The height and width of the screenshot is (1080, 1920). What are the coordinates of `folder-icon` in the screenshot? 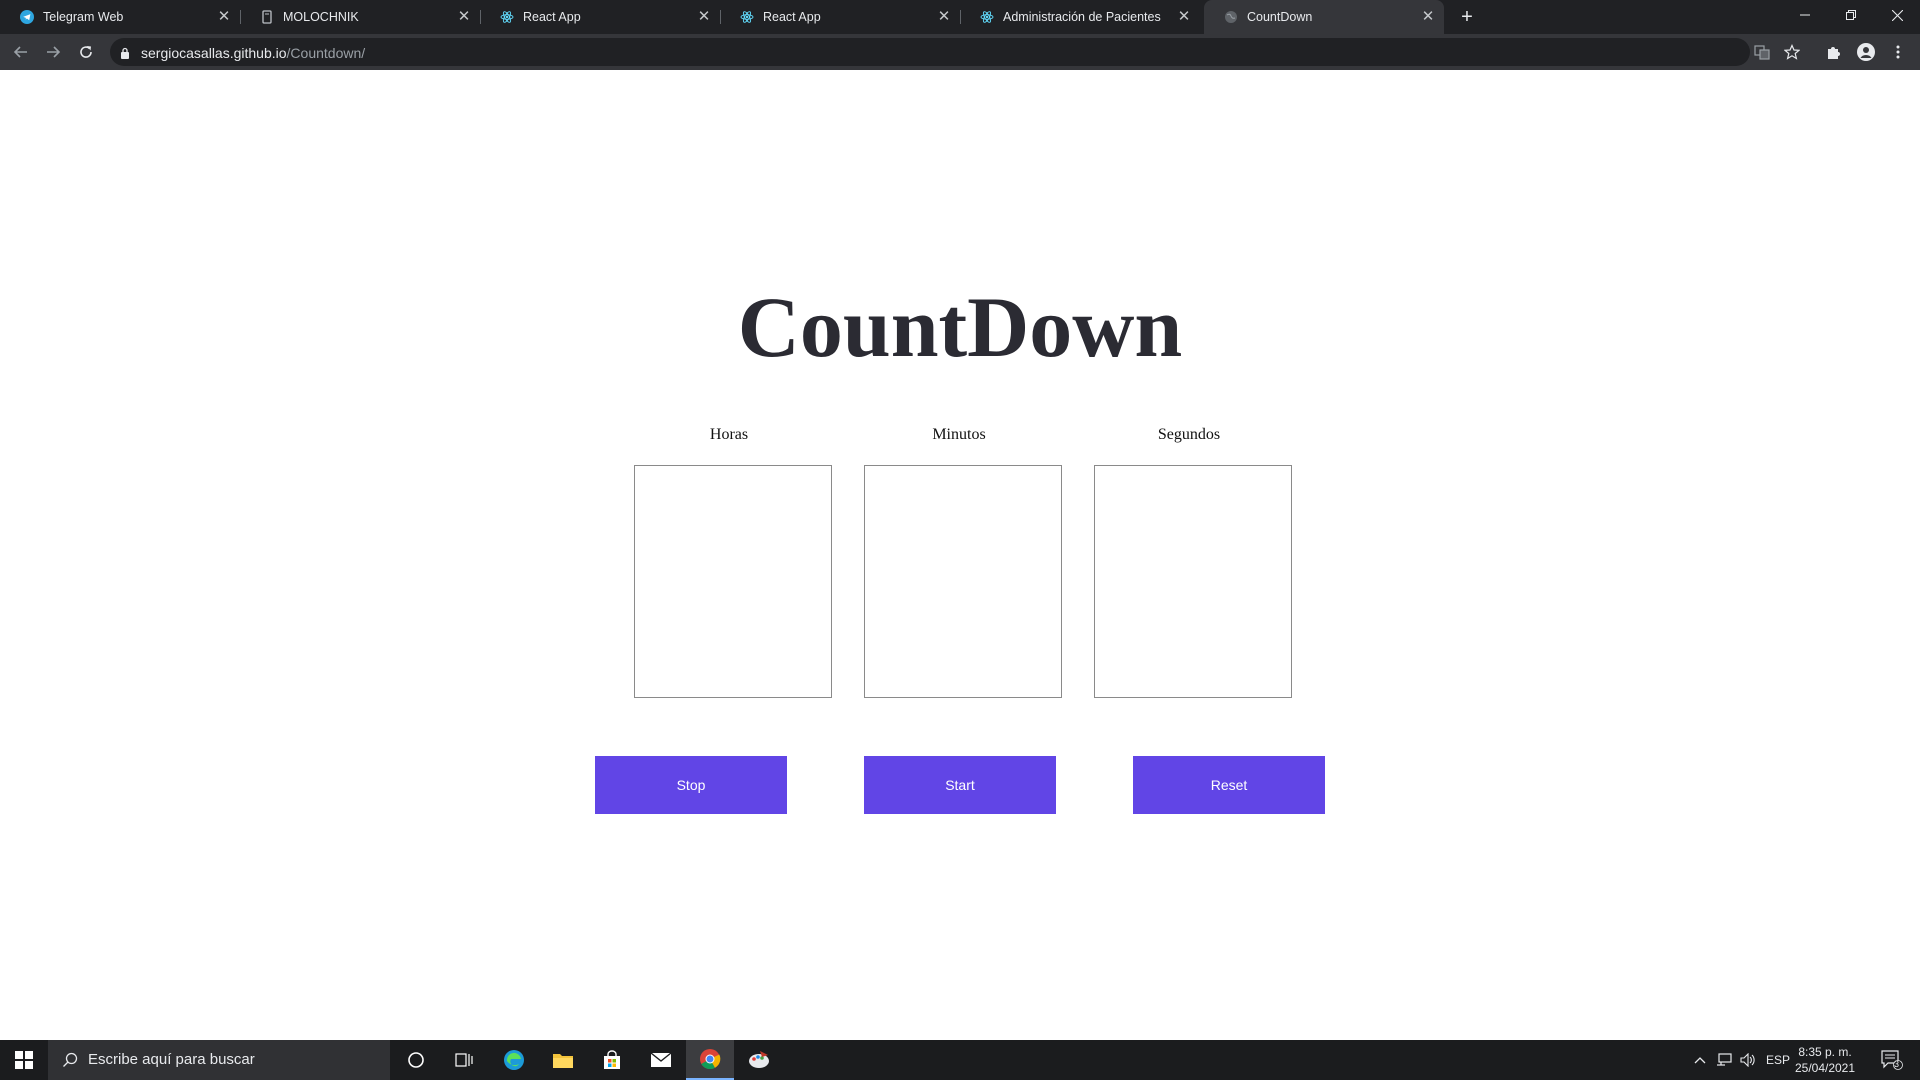 It's located at (563, 1061).